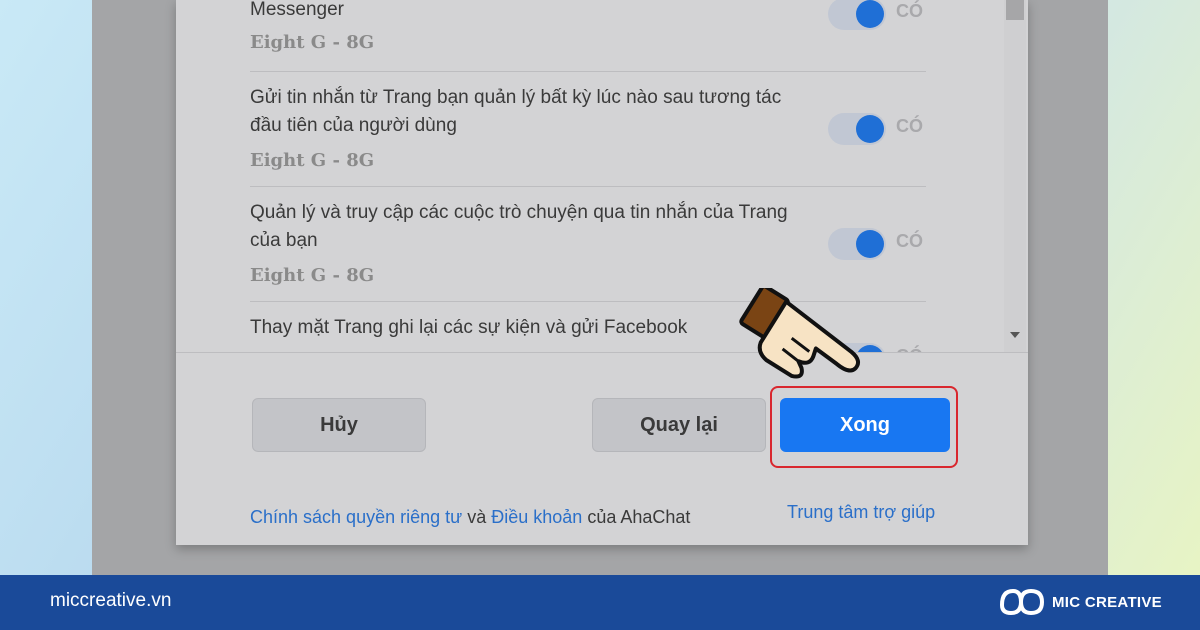  What do you see at coordinates (1015, 176) in the screenshot?
I see `scrollbar` at bounding box center [1015, 176].